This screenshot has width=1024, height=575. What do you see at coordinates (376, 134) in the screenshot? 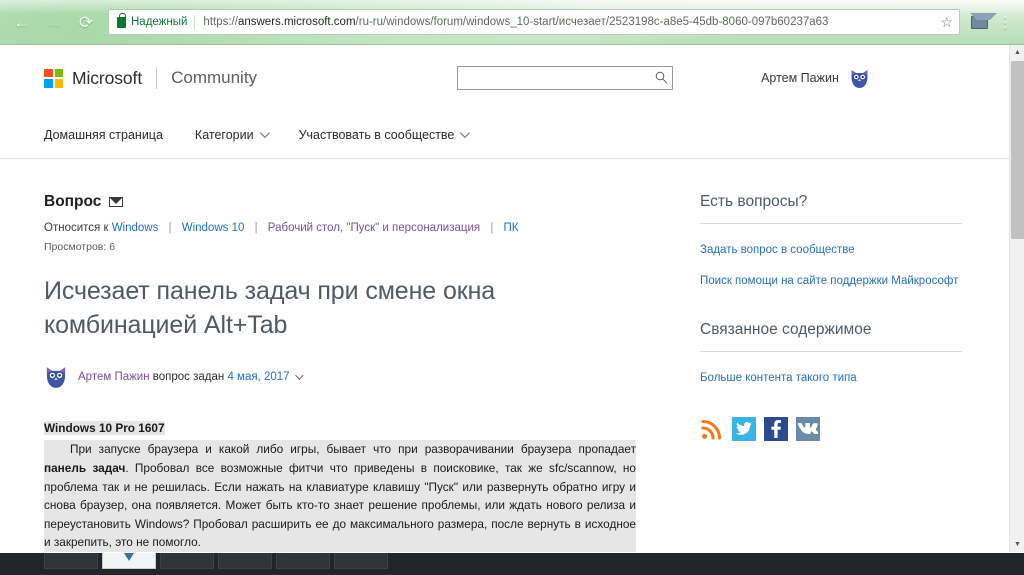
I see `nav-item-label: Участвовать в сообществе` at bounding box center [376, 134].